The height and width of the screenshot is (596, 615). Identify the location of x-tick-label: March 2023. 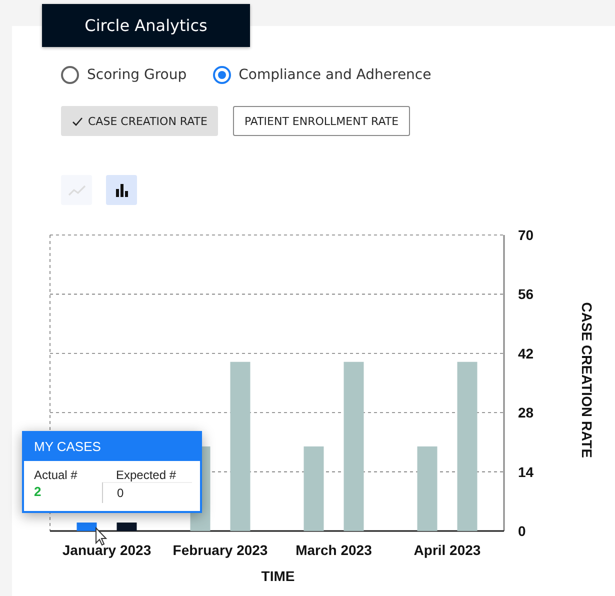
(334, 550).